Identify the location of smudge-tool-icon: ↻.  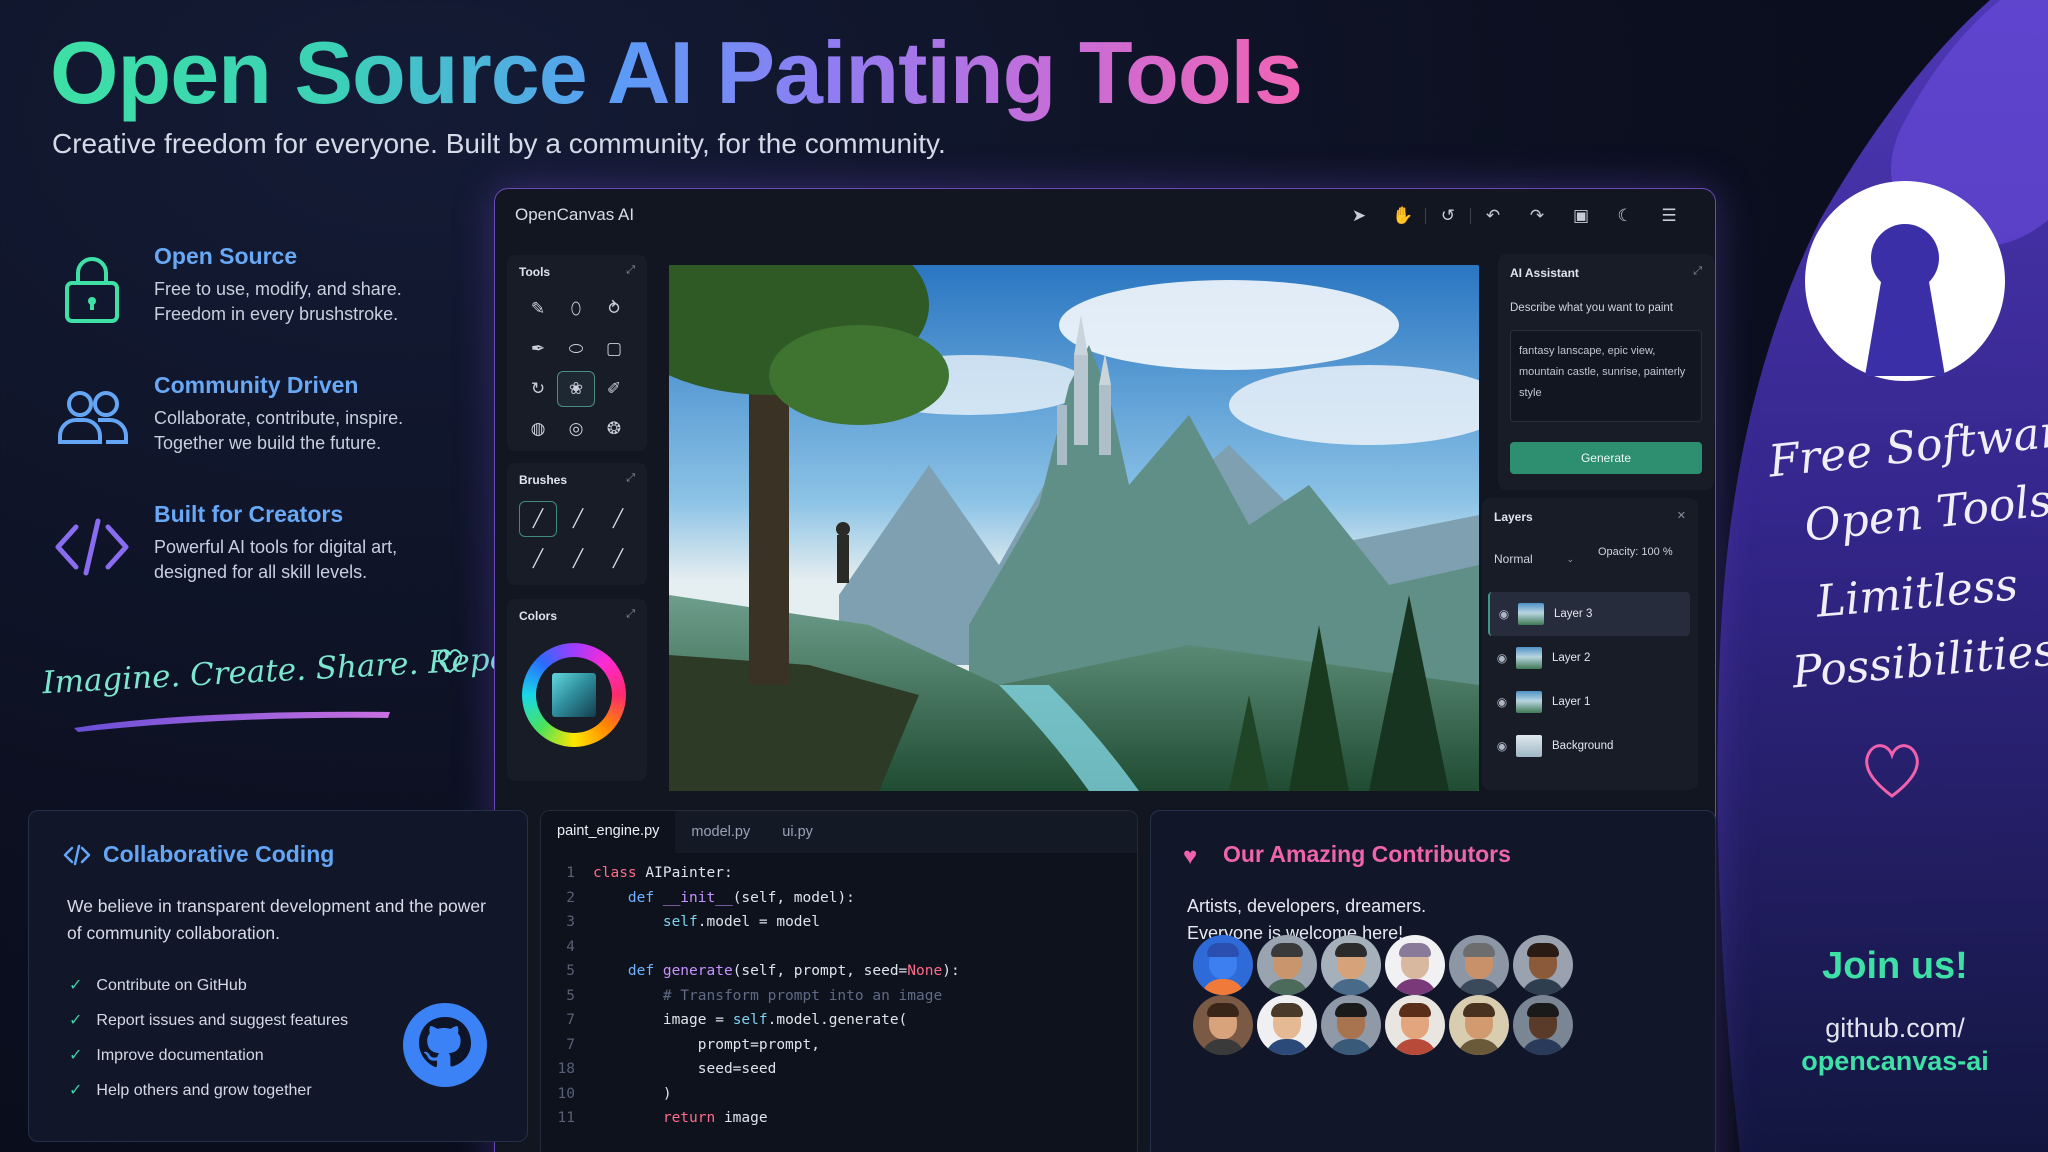
(538, 389).